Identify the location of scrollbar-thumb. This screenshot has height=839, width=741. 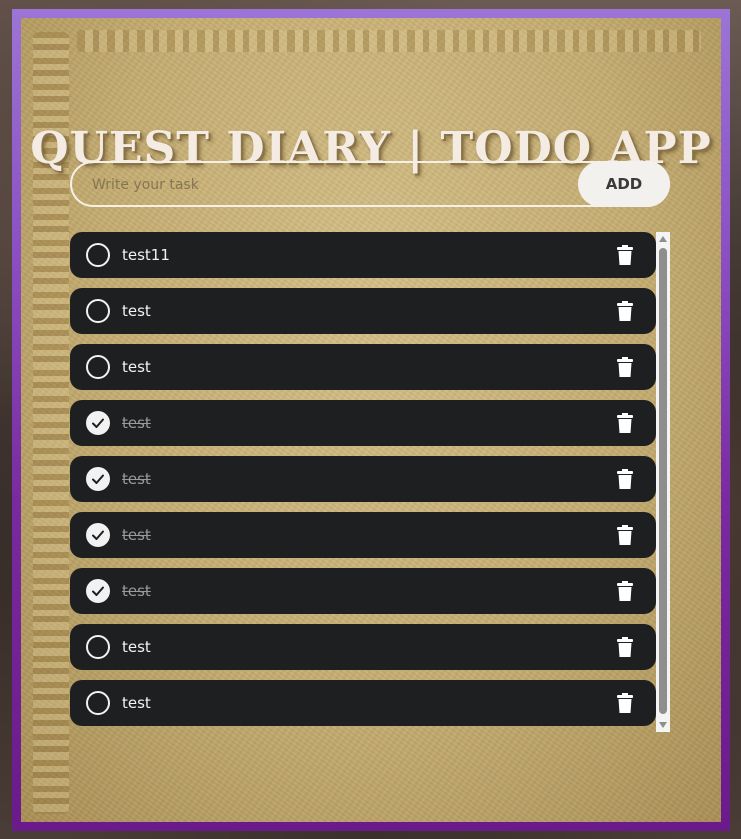
(663, 481).